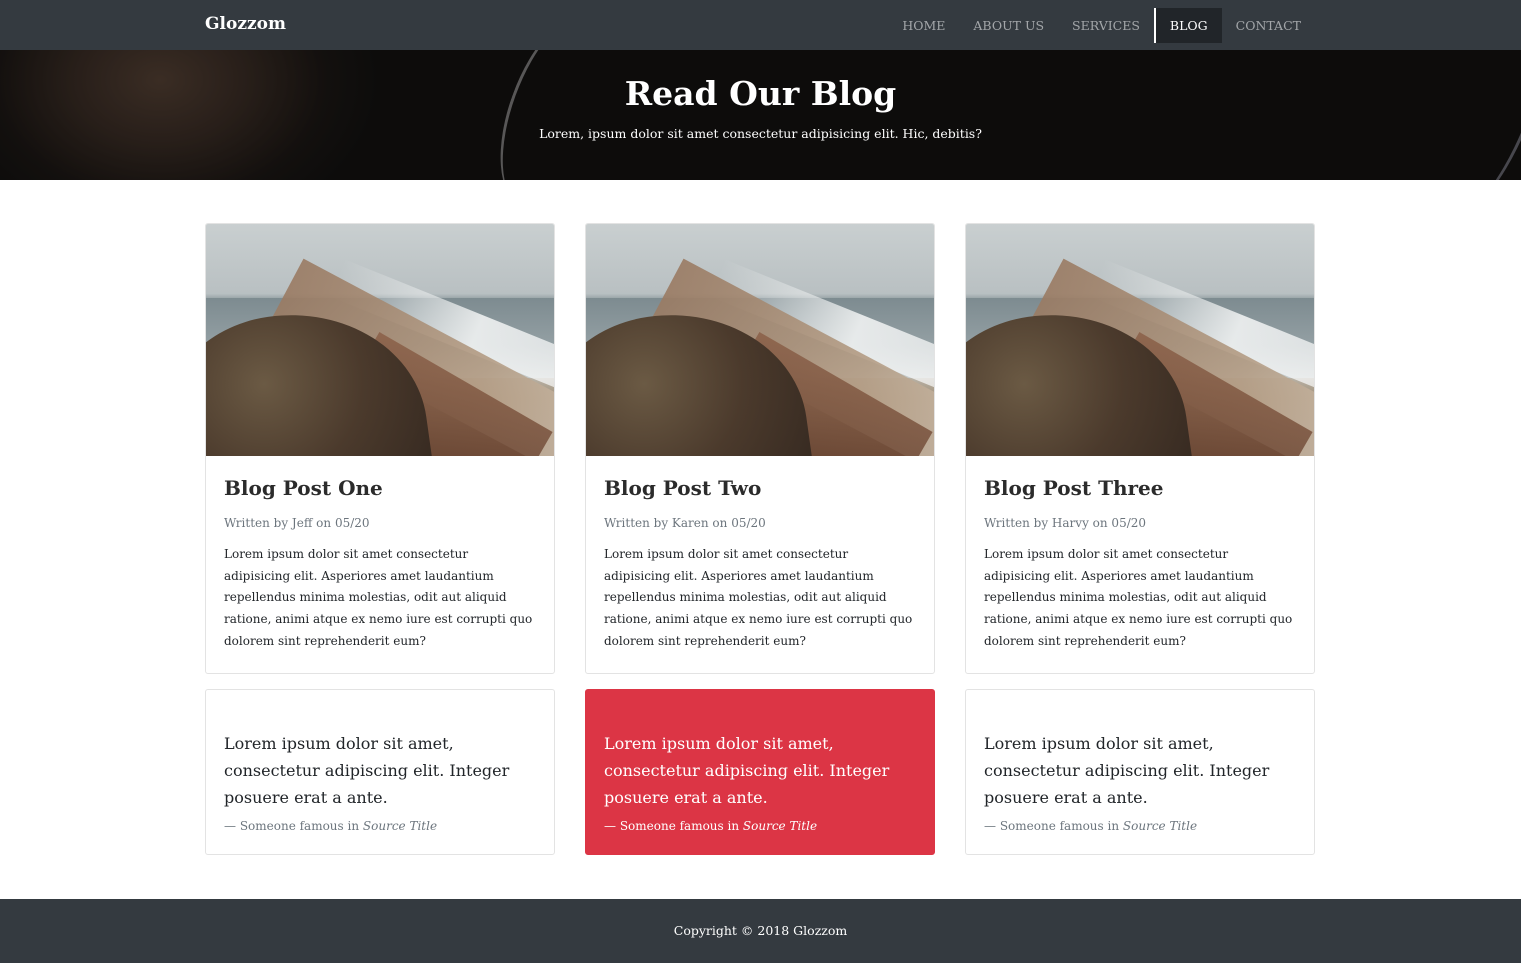  Describe the element at coordinates (1065, 523) in the screenshot. I see `blog-post-meta: Written by Harvy on 05/20` at that location.